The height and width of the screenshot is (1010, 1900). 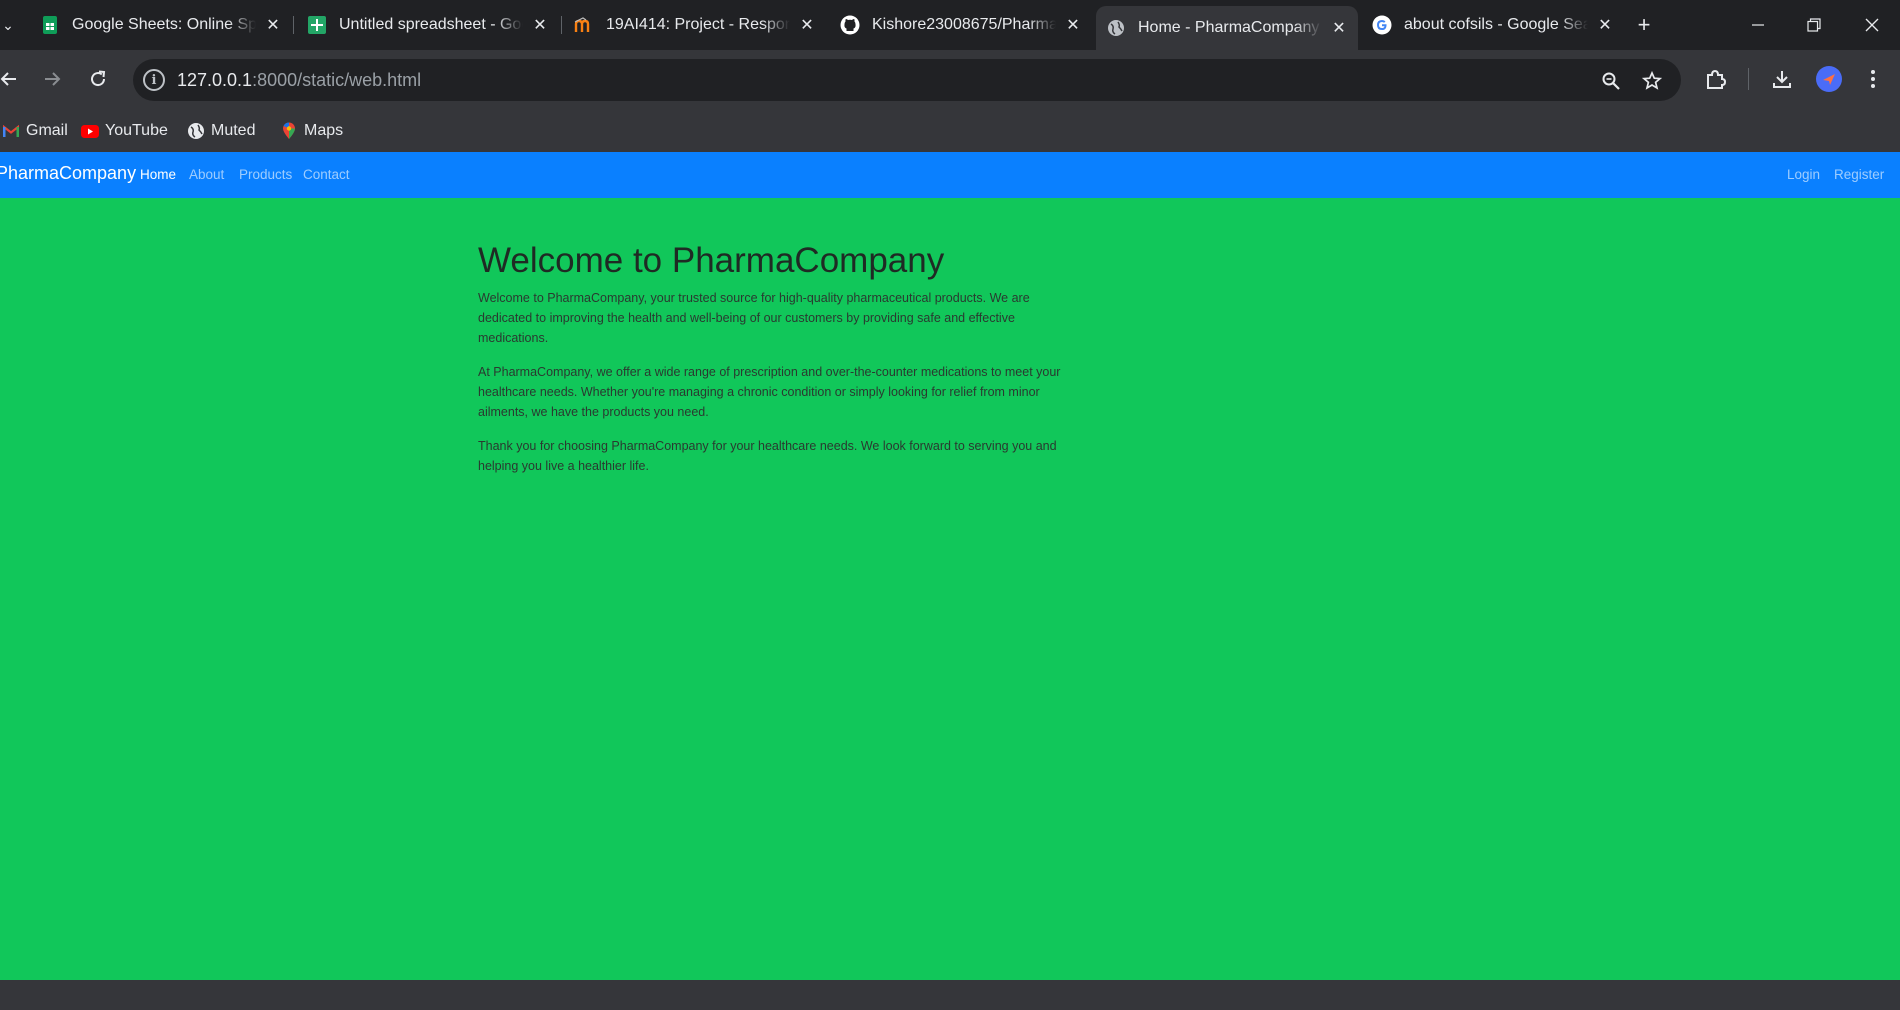 What do you see at coordinates (90, 131) in the screenshot?
I see `youtube-icon` at bounding box center [90, 131].